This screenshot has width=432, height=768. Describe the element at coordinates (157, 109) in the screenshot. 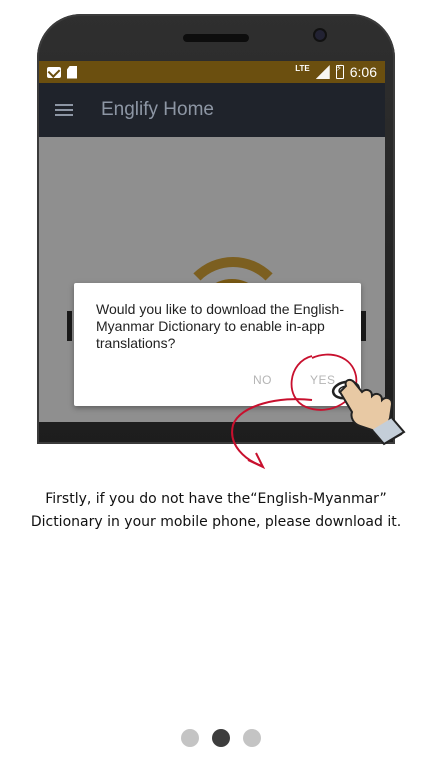

I see `app-title: Englify Home` at that location.